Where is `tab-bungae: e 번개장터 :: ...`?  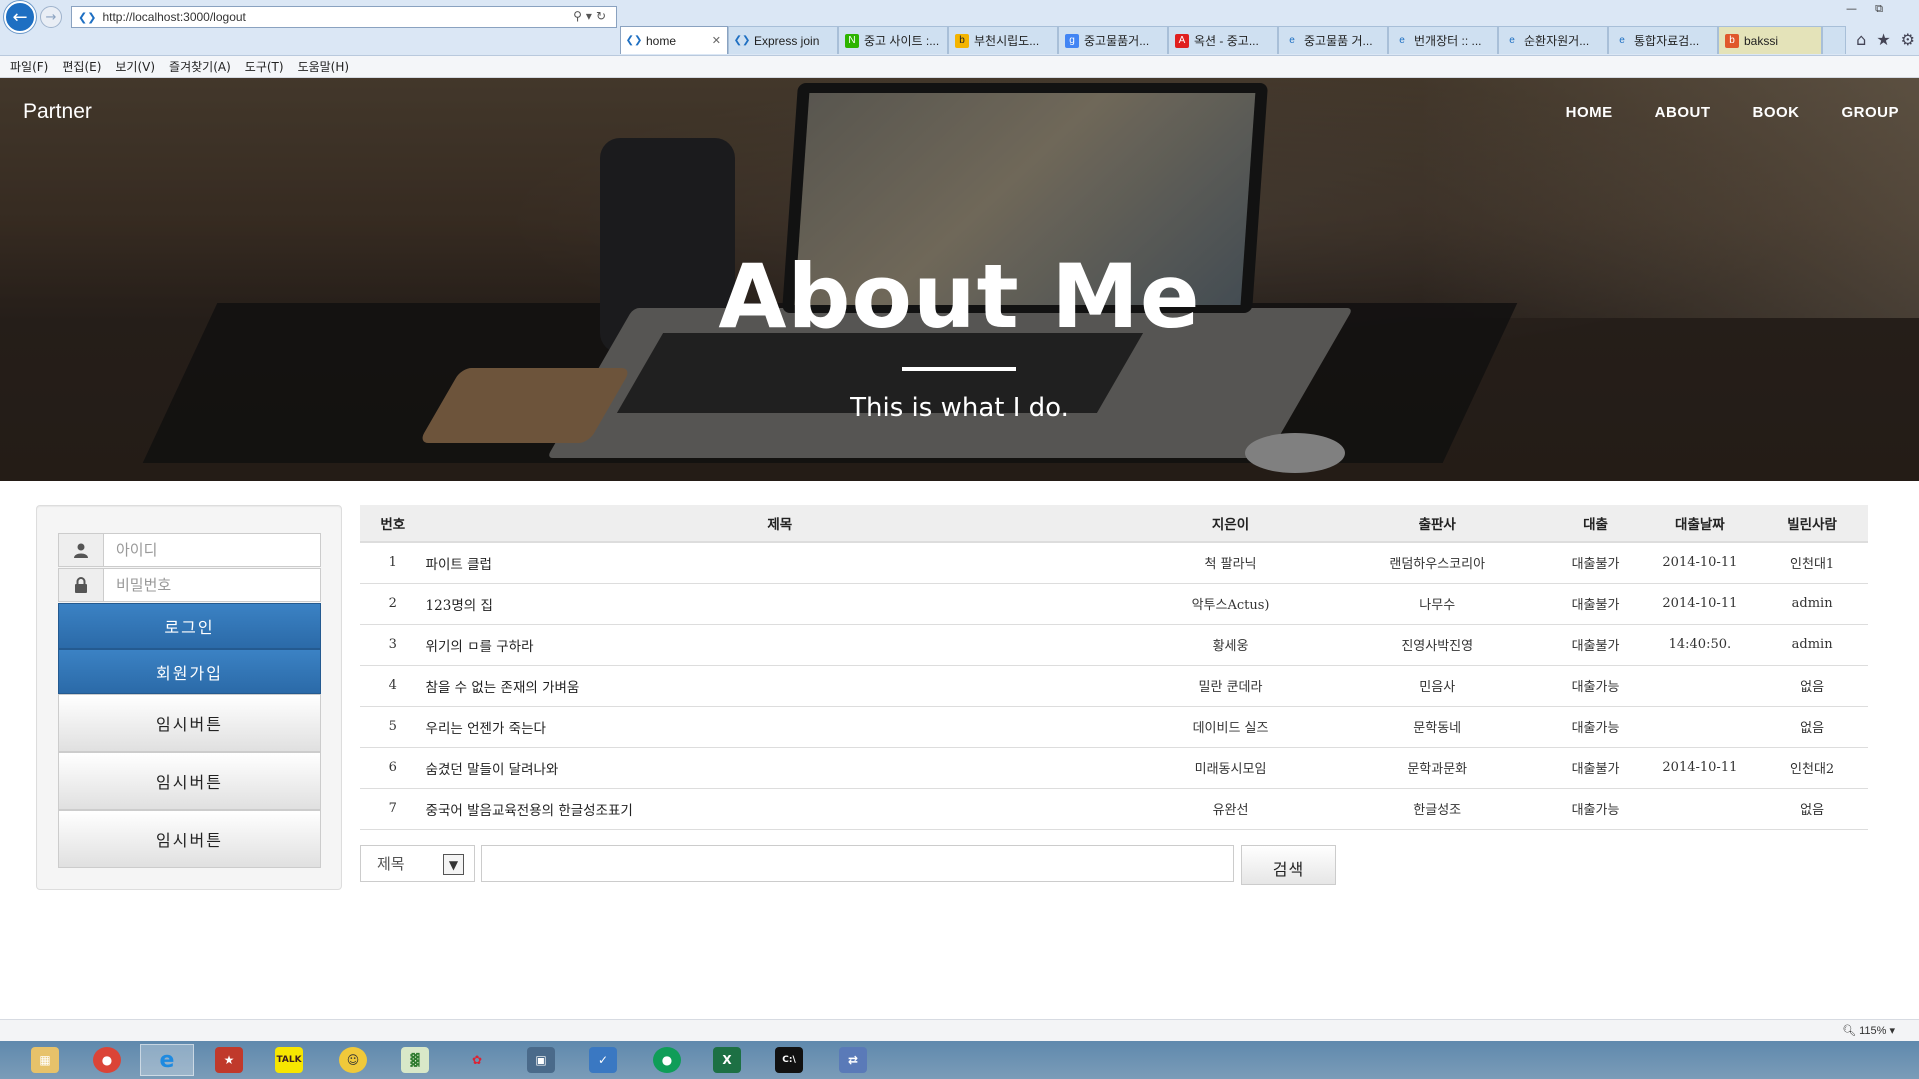
tab-bungae: e 번개장터 :: ... is located at coordinates (1443, 40).